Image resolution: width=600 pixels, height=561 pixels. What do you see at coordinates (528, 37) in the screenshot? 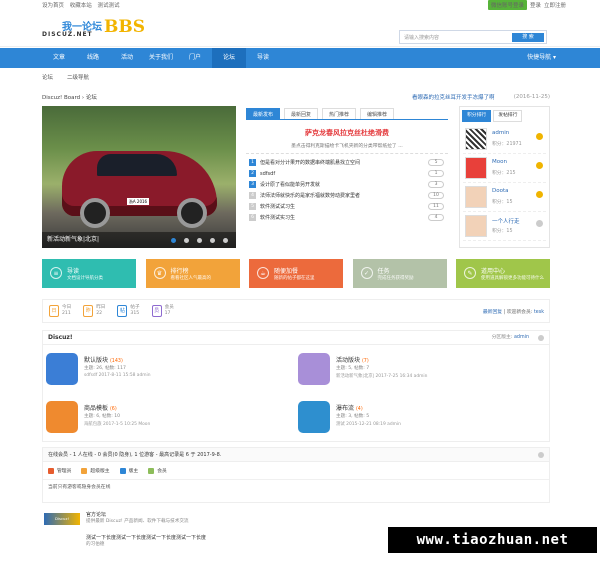
I see `search-button: 搜 索` at bounding box center [528, 37].